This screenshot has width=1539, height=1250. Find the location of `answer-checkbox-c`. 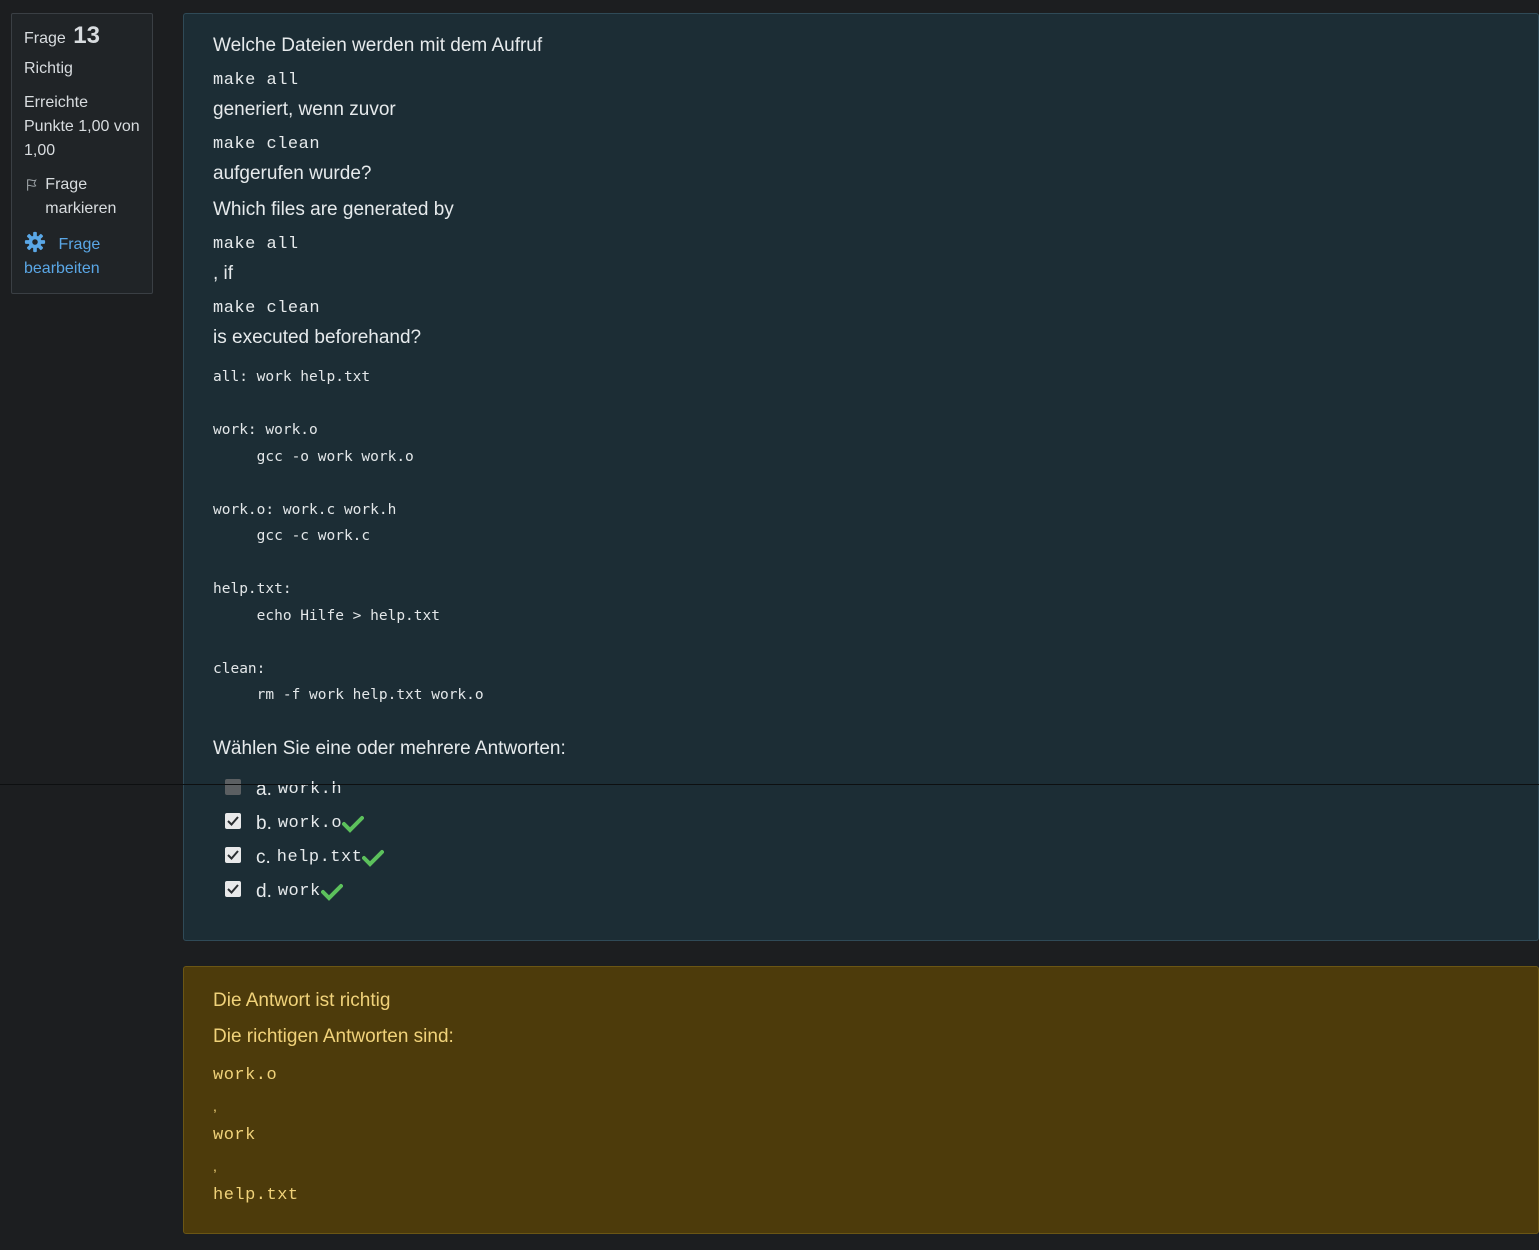

answer-checkbox-c is located at coordinates (233, 854).